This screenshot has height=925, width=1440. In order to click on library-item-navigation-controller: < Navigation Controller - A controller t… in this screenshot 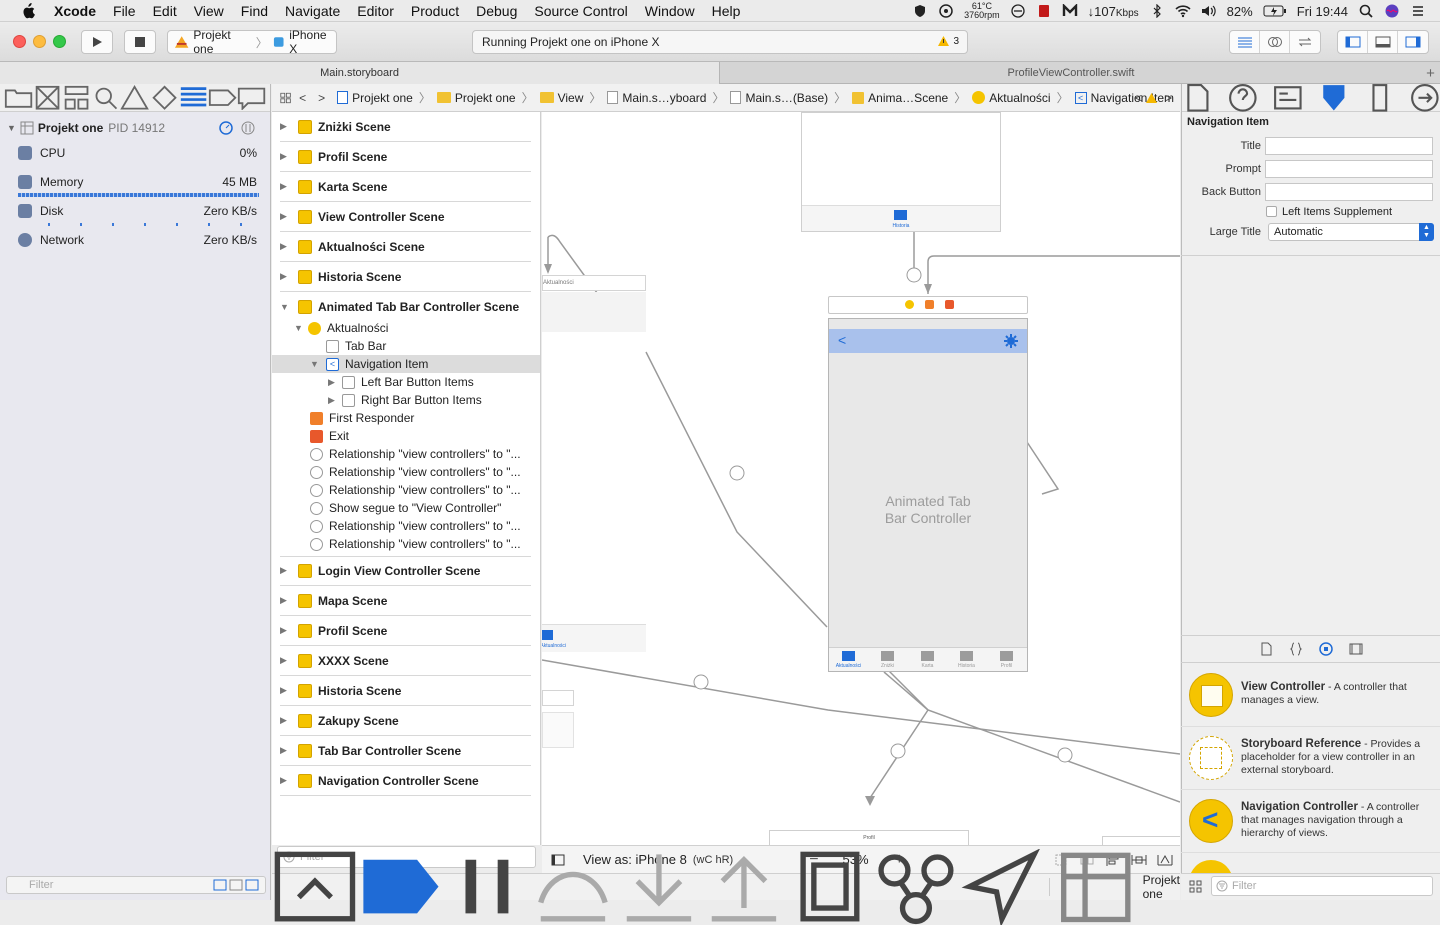, I will do `click(1310, 822)`.